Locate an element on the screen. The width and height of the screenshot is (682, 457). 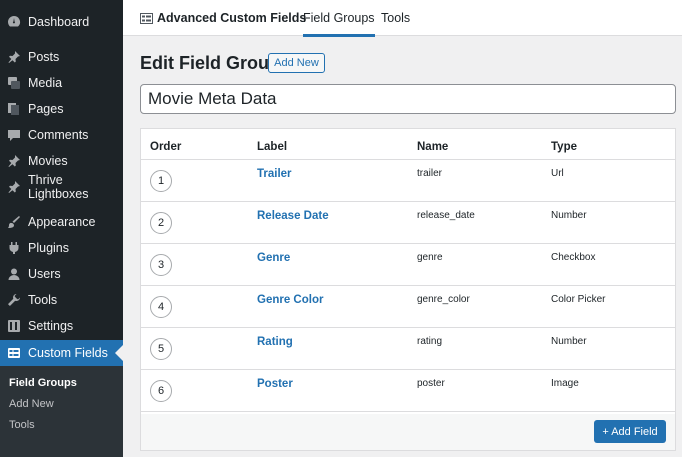
acf-logo-icon is located at coordinates (146, 18).